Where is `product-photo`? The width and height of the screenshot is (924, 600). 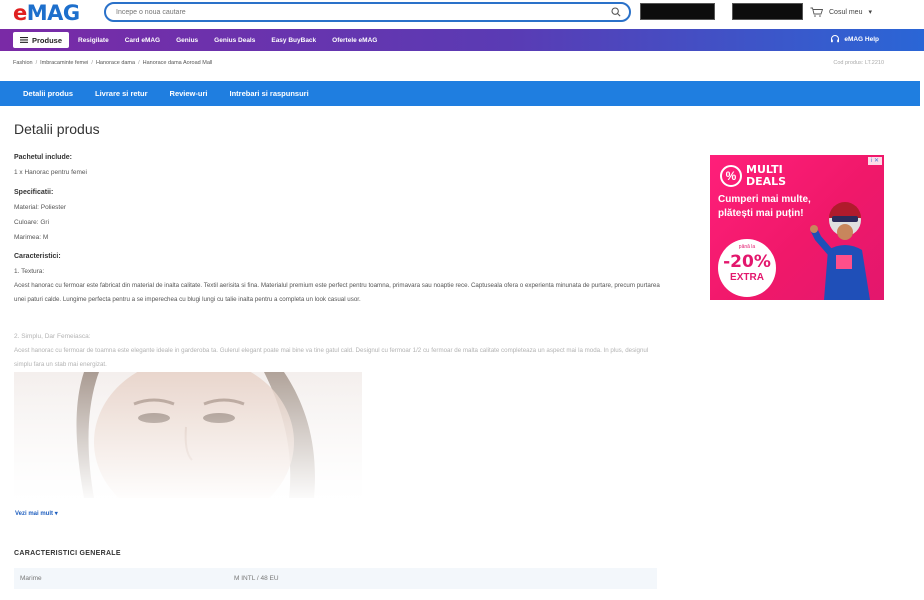
product-photo is located at coordinates (188, 435).